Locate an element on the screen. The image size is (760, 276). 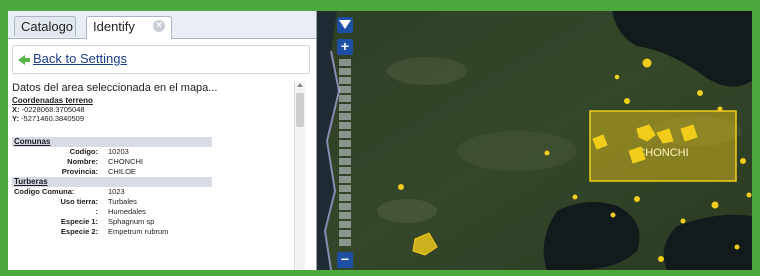
comunas-row: Provincia: CHILOE is located at coordinates (158, 172).